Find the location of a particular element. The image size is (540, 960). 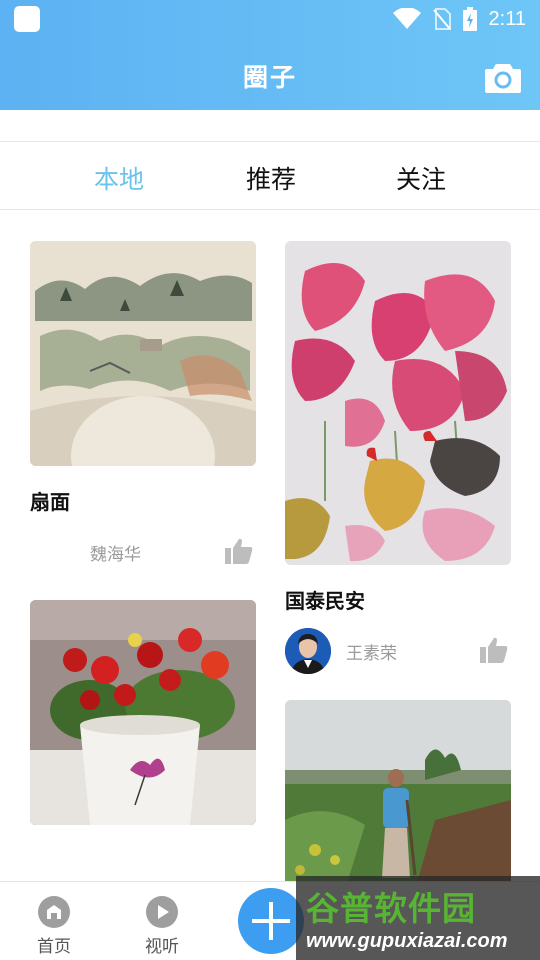

add-post-button is located at coordinates (271, 921).